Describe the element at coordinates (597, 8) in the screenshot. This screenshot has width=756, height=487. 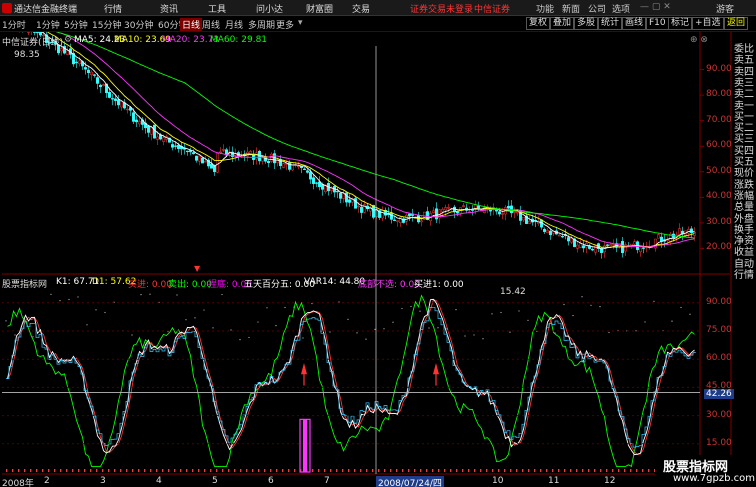
I see `menu-company: 公司` at that location.